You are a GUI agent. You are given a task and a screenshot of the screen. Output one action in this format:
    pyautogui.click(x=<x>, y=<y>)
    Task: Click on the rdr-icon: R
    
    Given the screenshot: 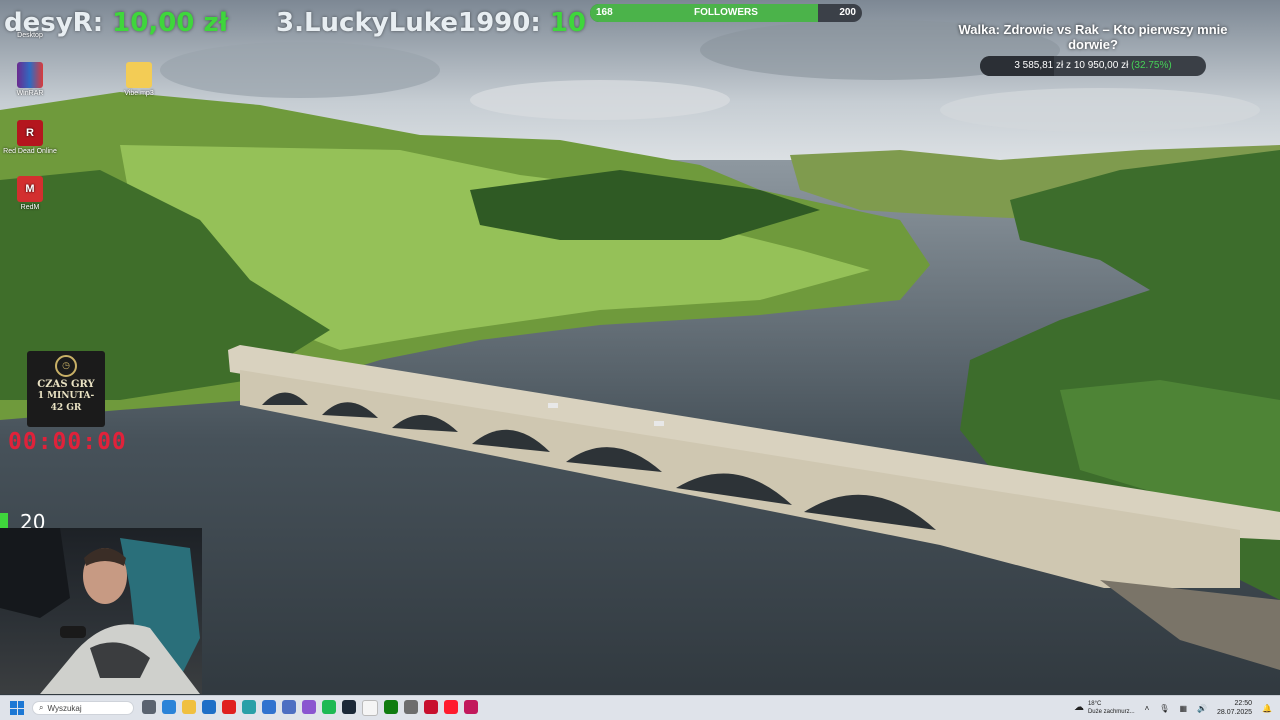 What is the action you would take?
    pyautogui.click(x=30, y=133)
    